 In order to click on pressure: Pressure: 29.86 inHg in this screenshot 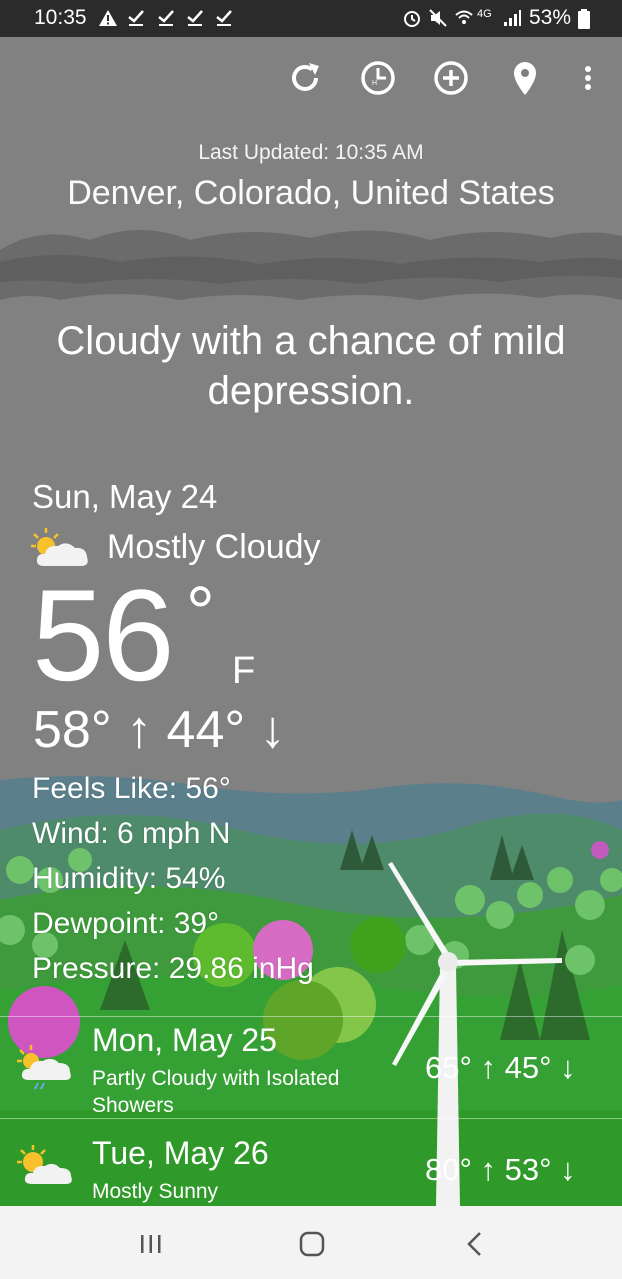, I will do `click(173, 968)`.